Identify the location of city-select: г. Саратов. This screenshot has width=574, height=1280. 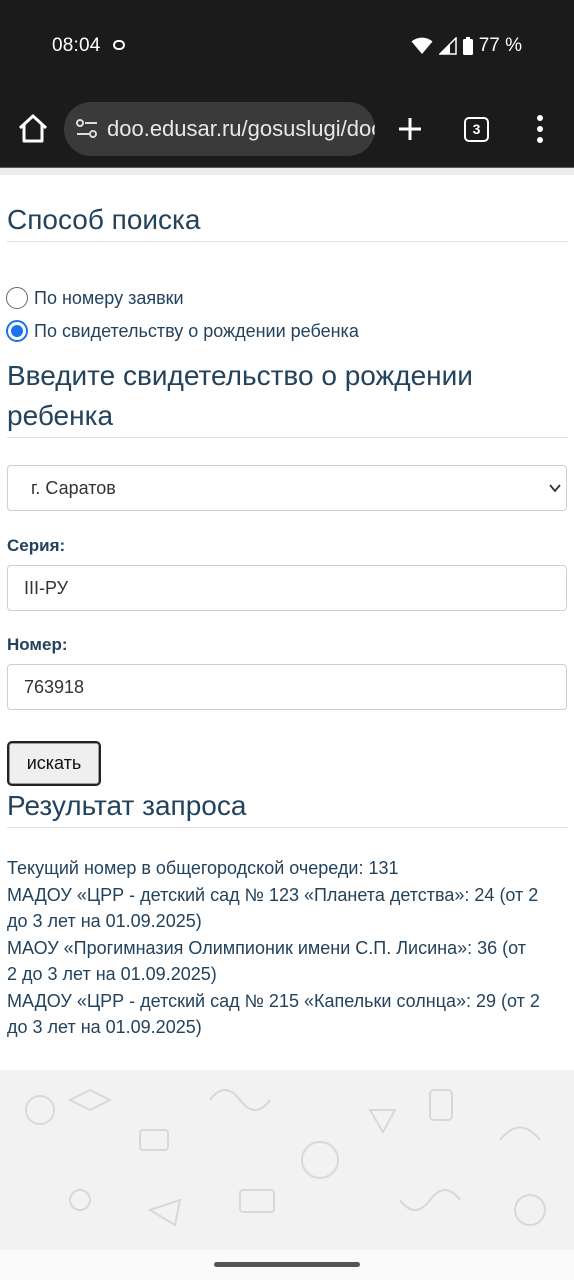
(287, 488).